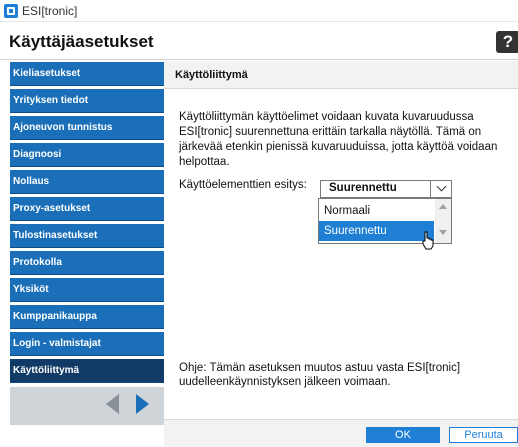  Describe the element at coordinates (112, 404) in the screenshot. I see `previous-page-icon` at that location.